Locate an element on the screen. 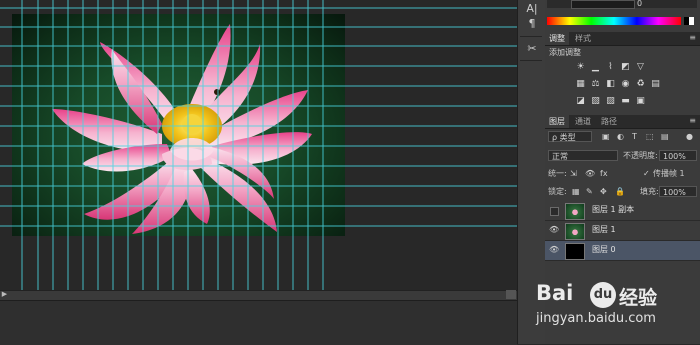 This screenshot has width=700, height=345. layers-list: 图层 1 副本 👁 图层 1 👁 图层 0 is located at coordinates (622, 231).